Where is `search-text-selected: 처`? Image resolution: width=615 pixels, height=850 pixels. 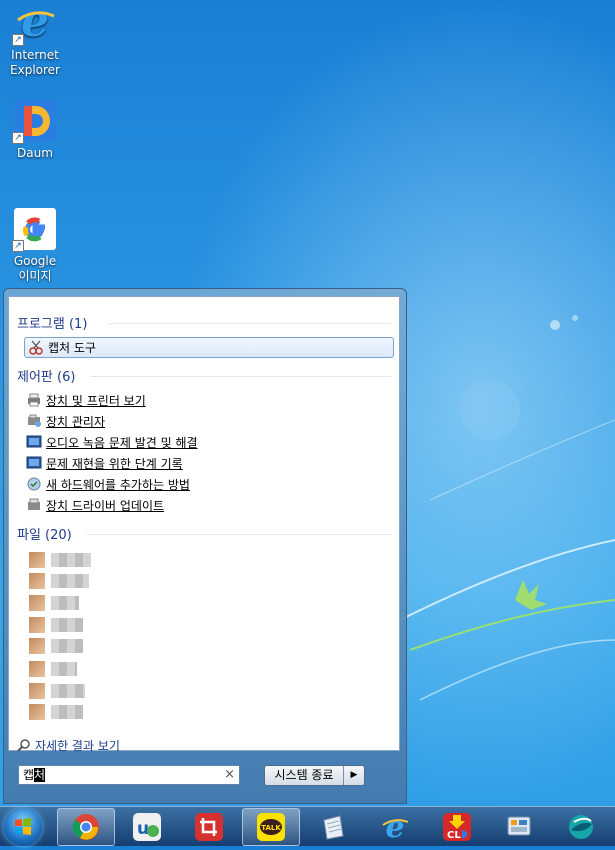 search-text-selected: 처 is located at coordinates (40, 775).